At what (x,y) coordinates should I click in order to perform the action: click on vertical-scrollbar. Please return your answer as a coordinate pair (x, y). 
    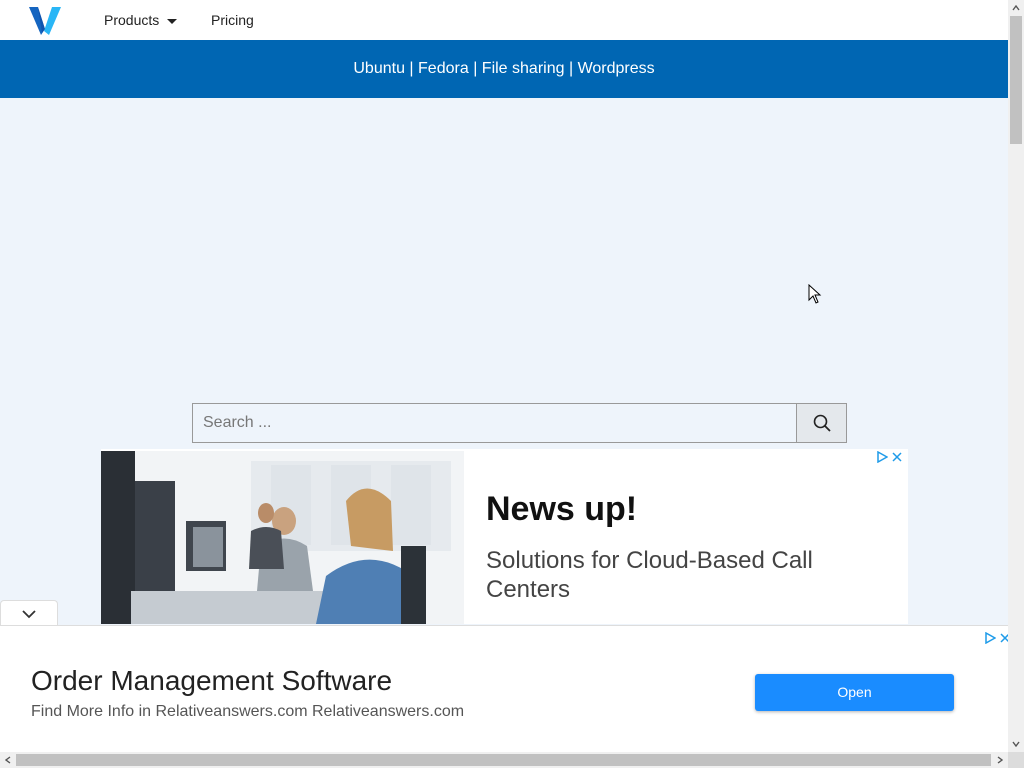
    Looking at the image, I should click on (1016, 376).